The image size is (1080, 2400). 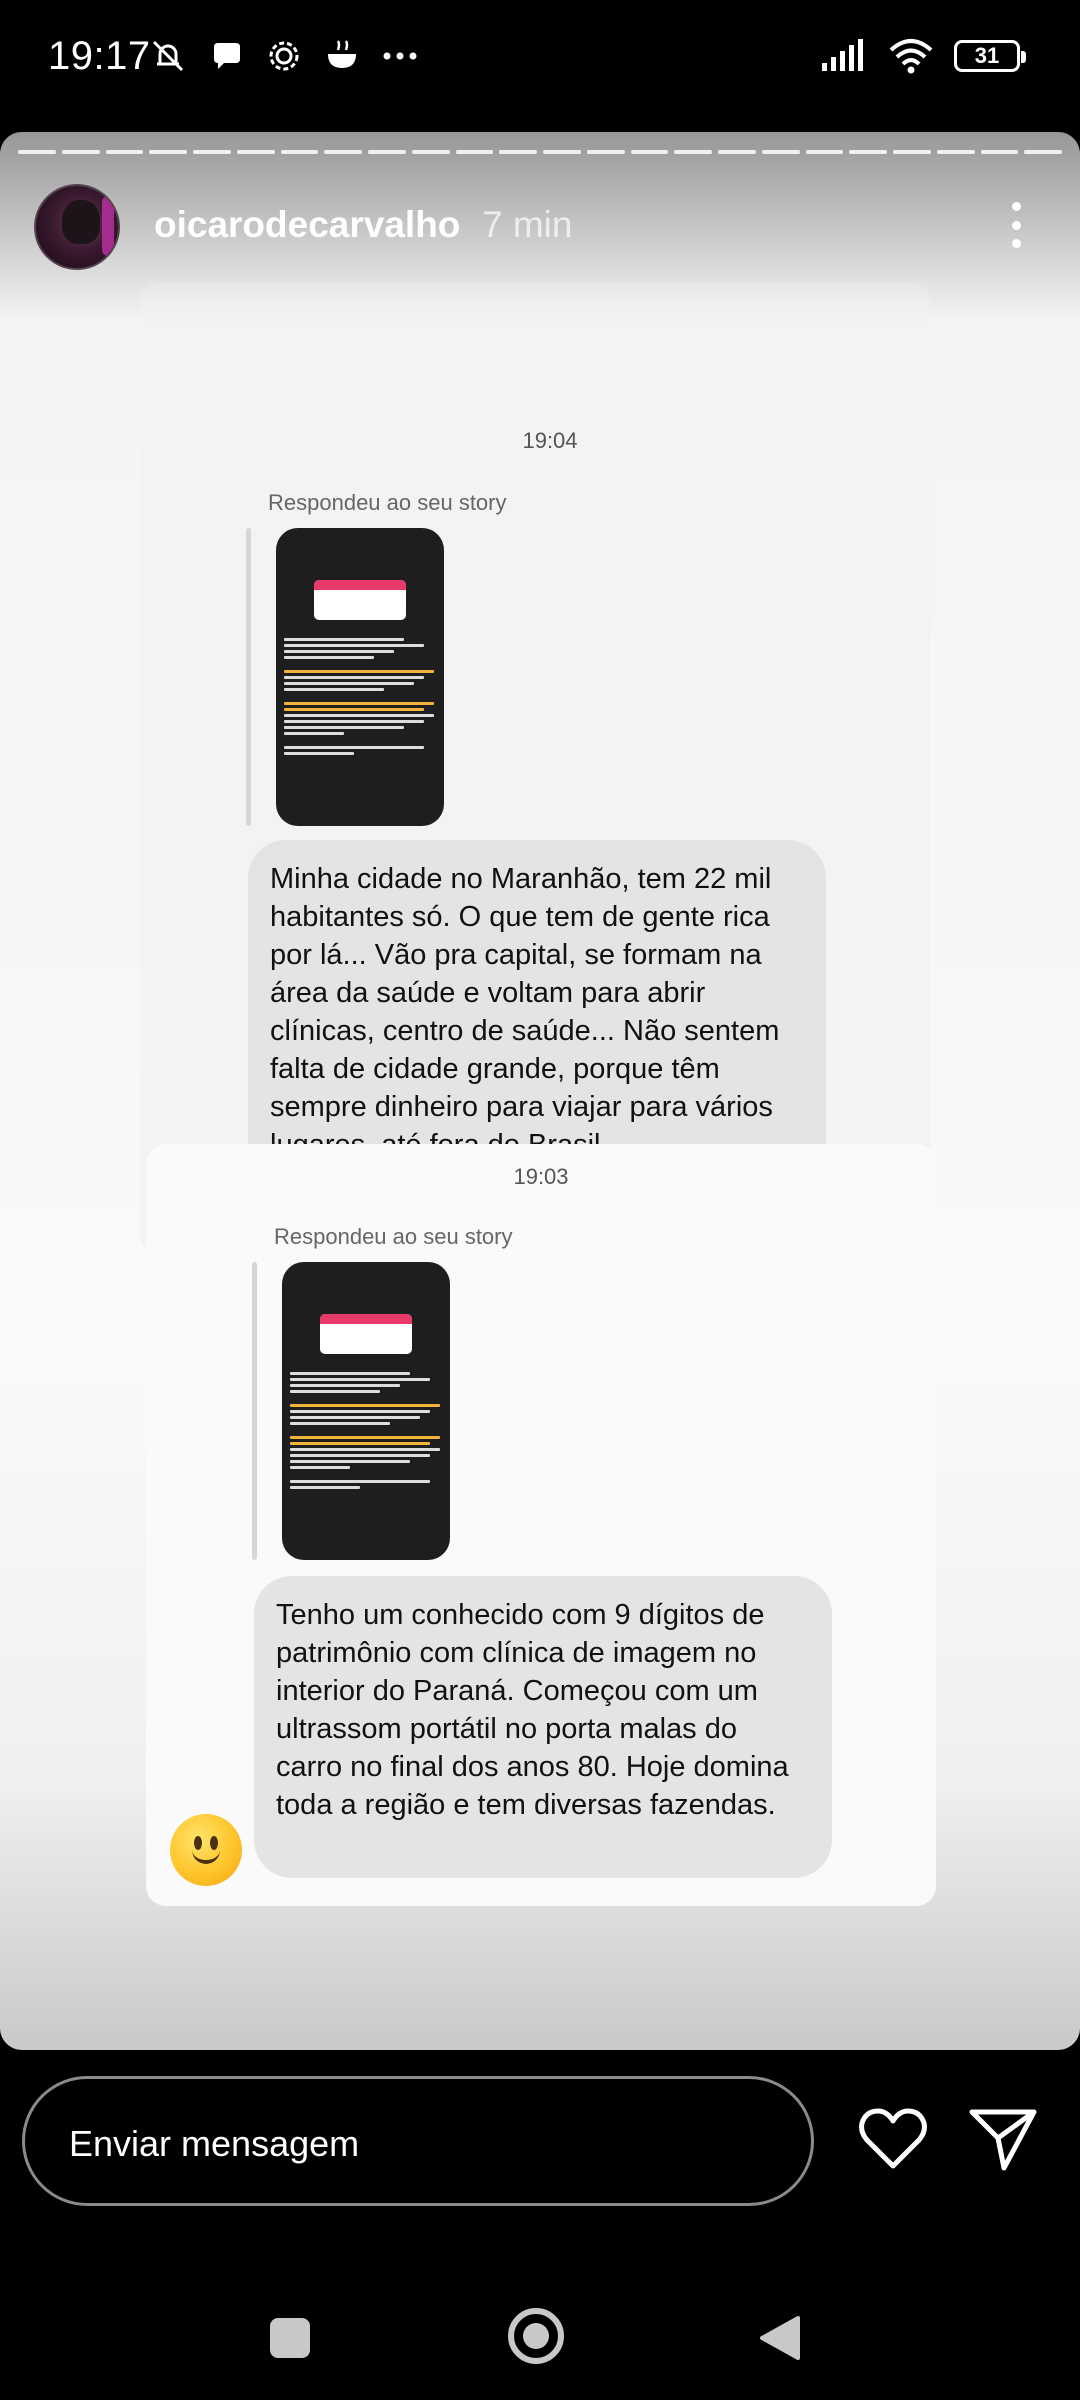 What do you see at coordinates (893, 2139) in the screenshot?
I see `heart-icon` at bounding box center [893, 2139].